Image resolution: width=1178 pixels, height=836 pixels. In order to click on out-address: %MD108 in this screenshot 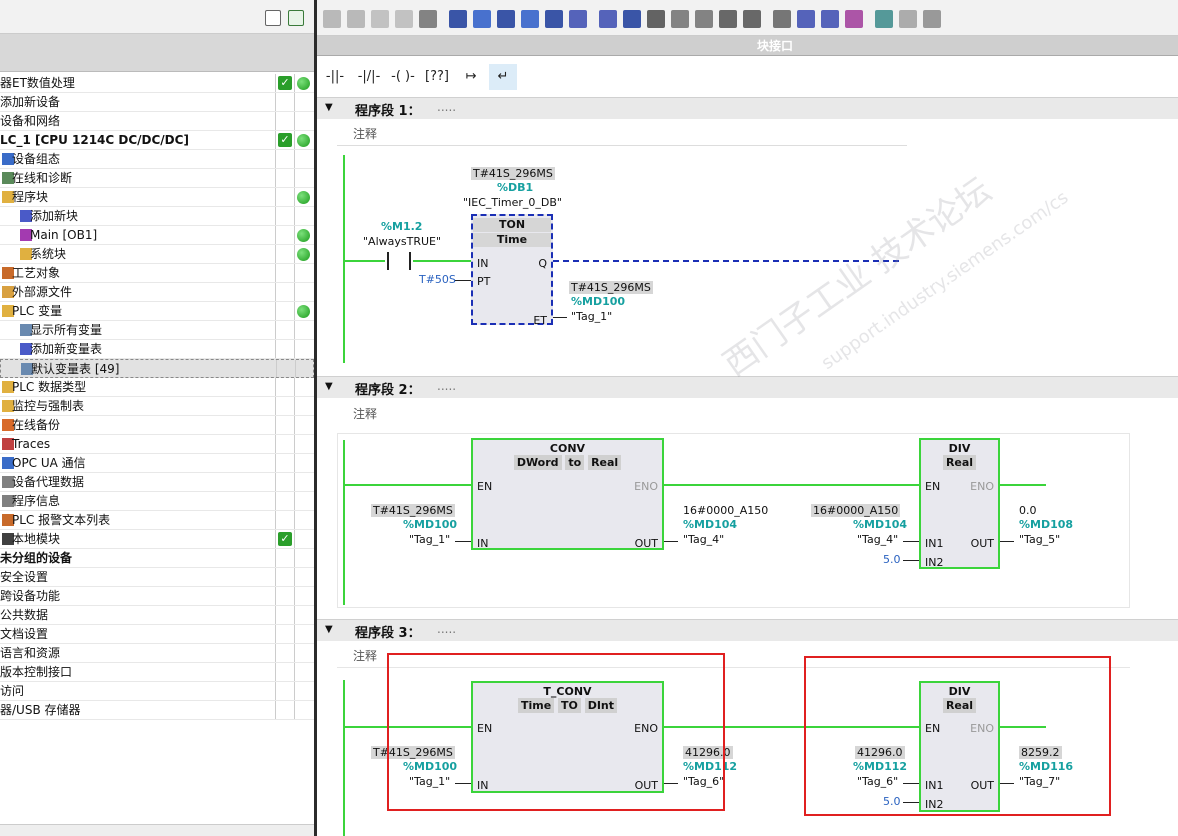, I will do `click(1046, 524)`.